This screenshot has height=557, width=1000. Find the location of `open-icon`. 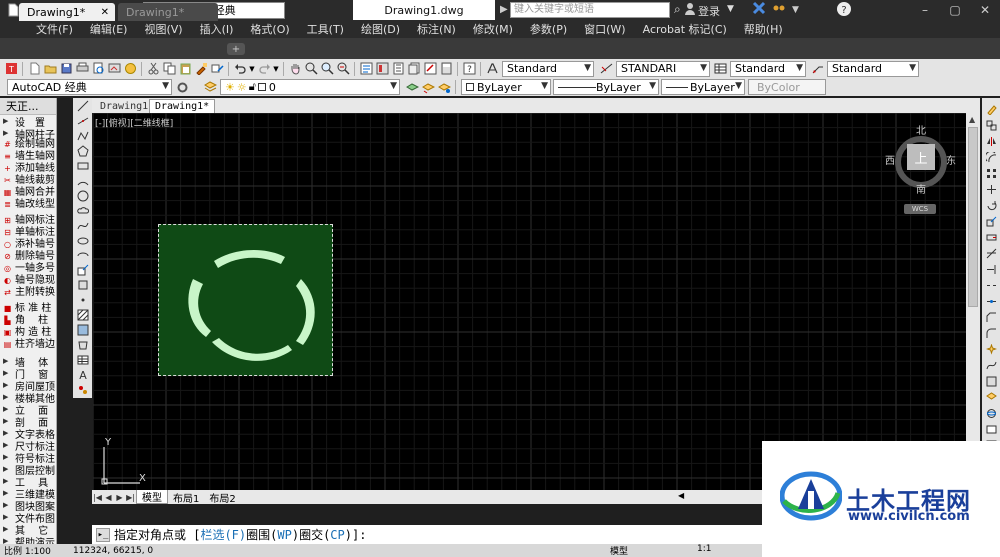

open-icon is located at coordinates (50, 69).